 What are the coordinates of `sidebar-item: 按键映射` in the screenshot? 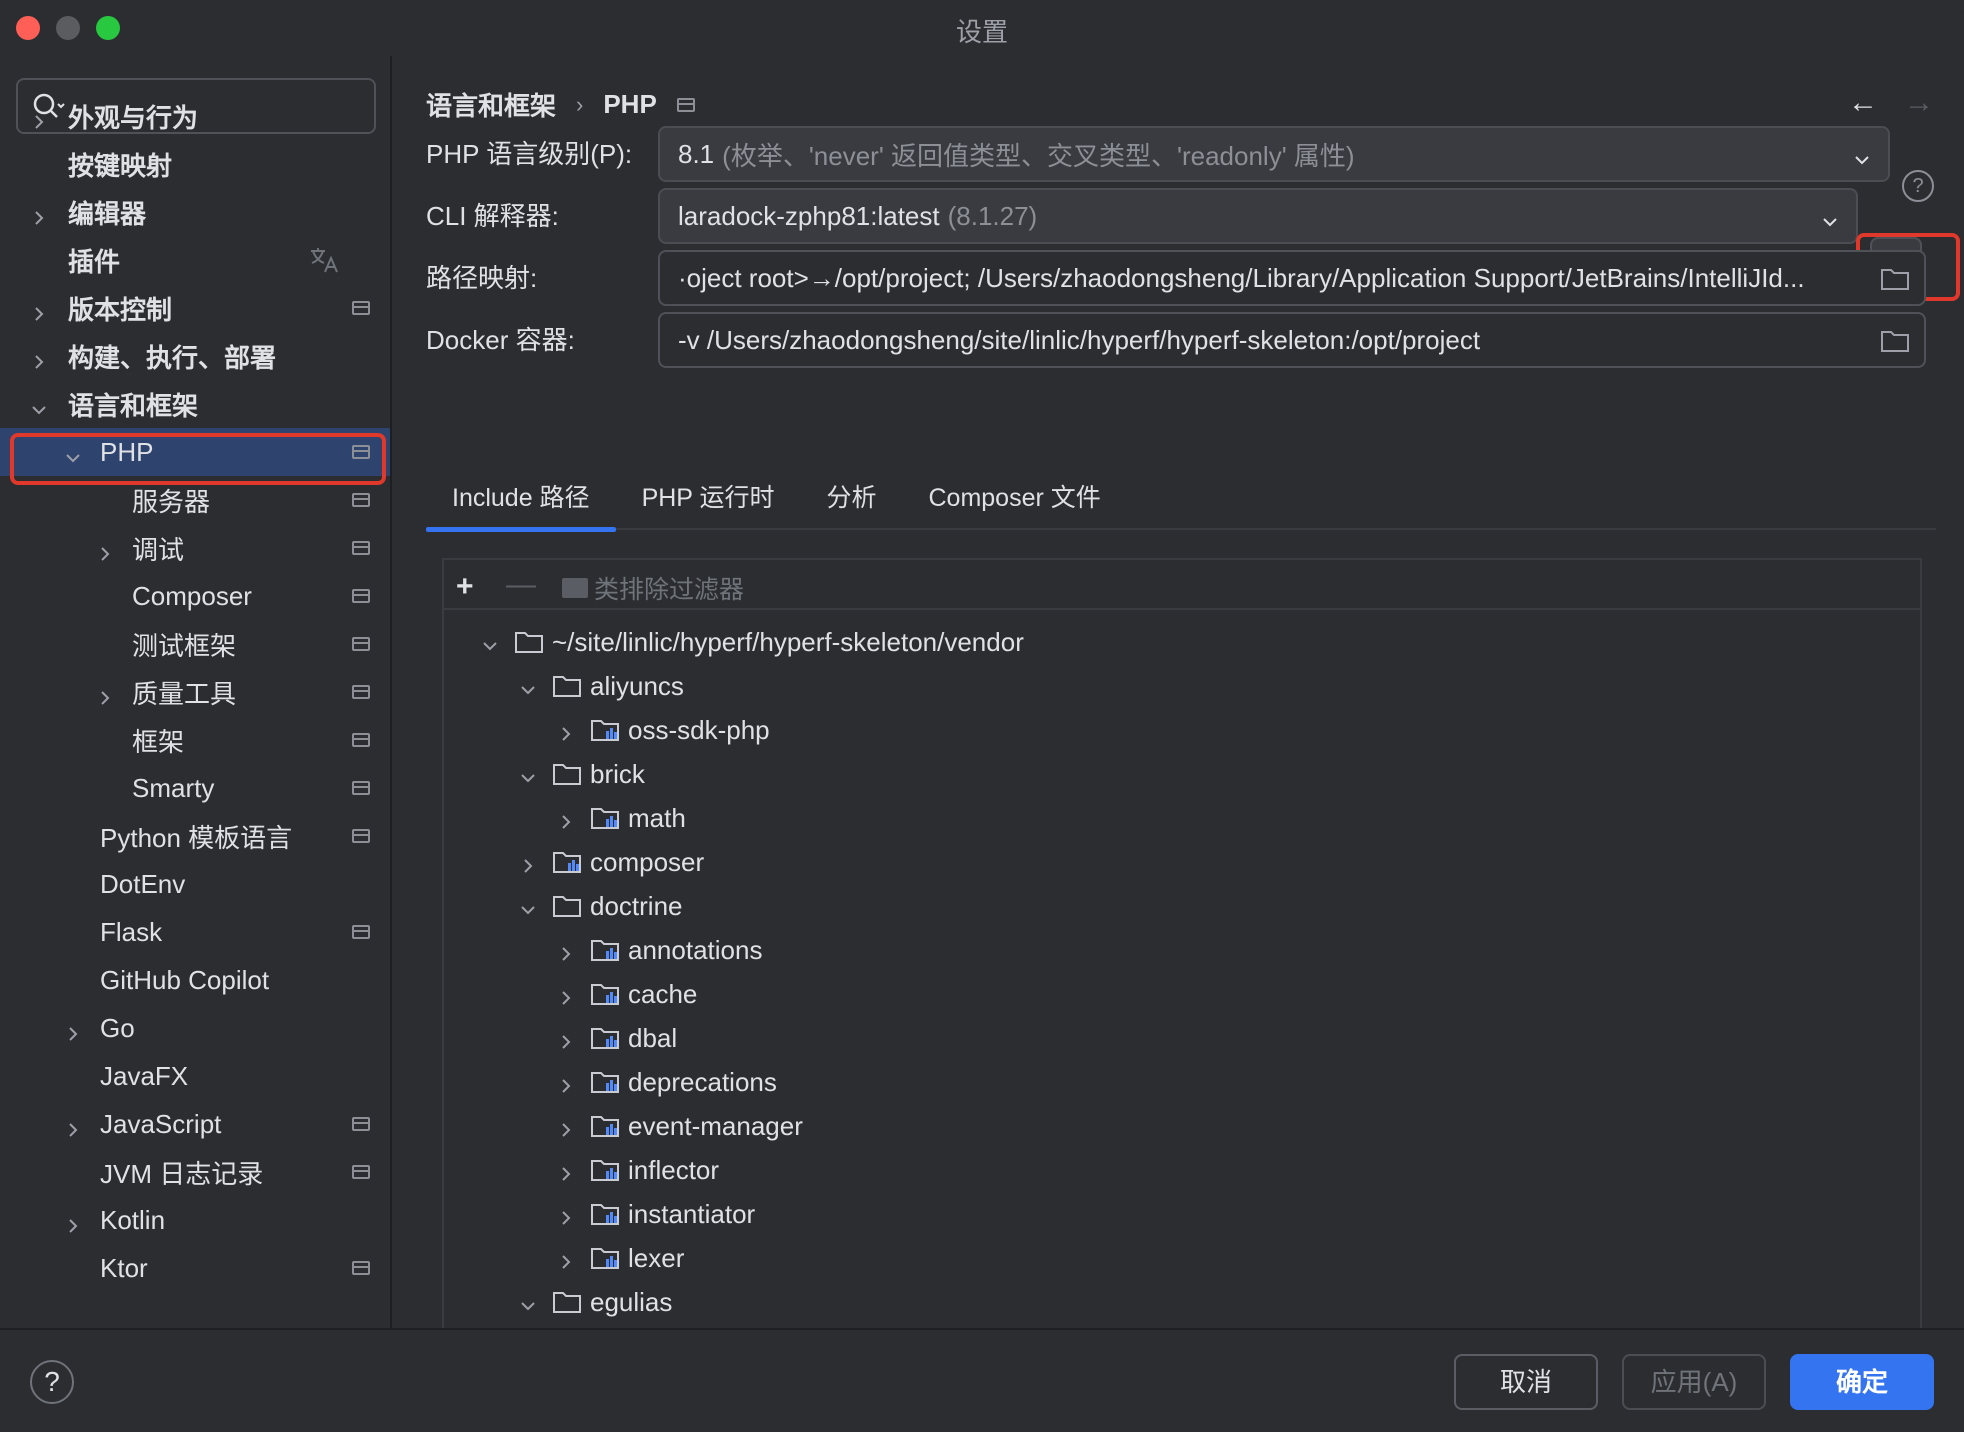 It's located at (195, 164).